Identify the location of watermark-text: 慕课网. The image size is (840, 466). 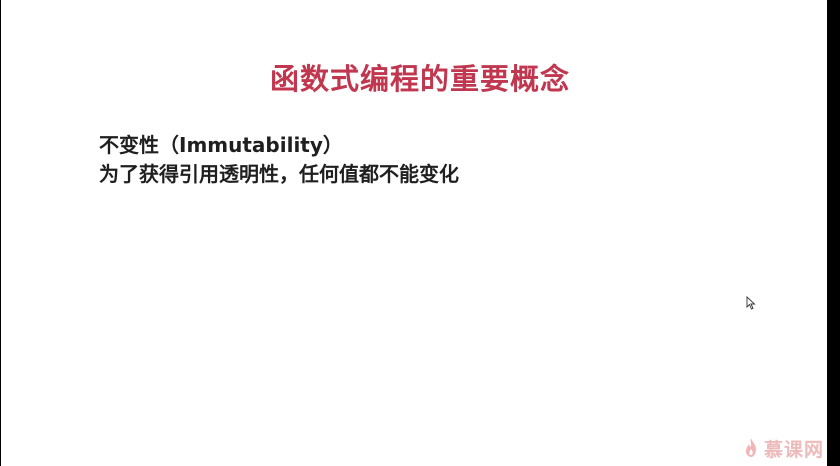
(794, 449).